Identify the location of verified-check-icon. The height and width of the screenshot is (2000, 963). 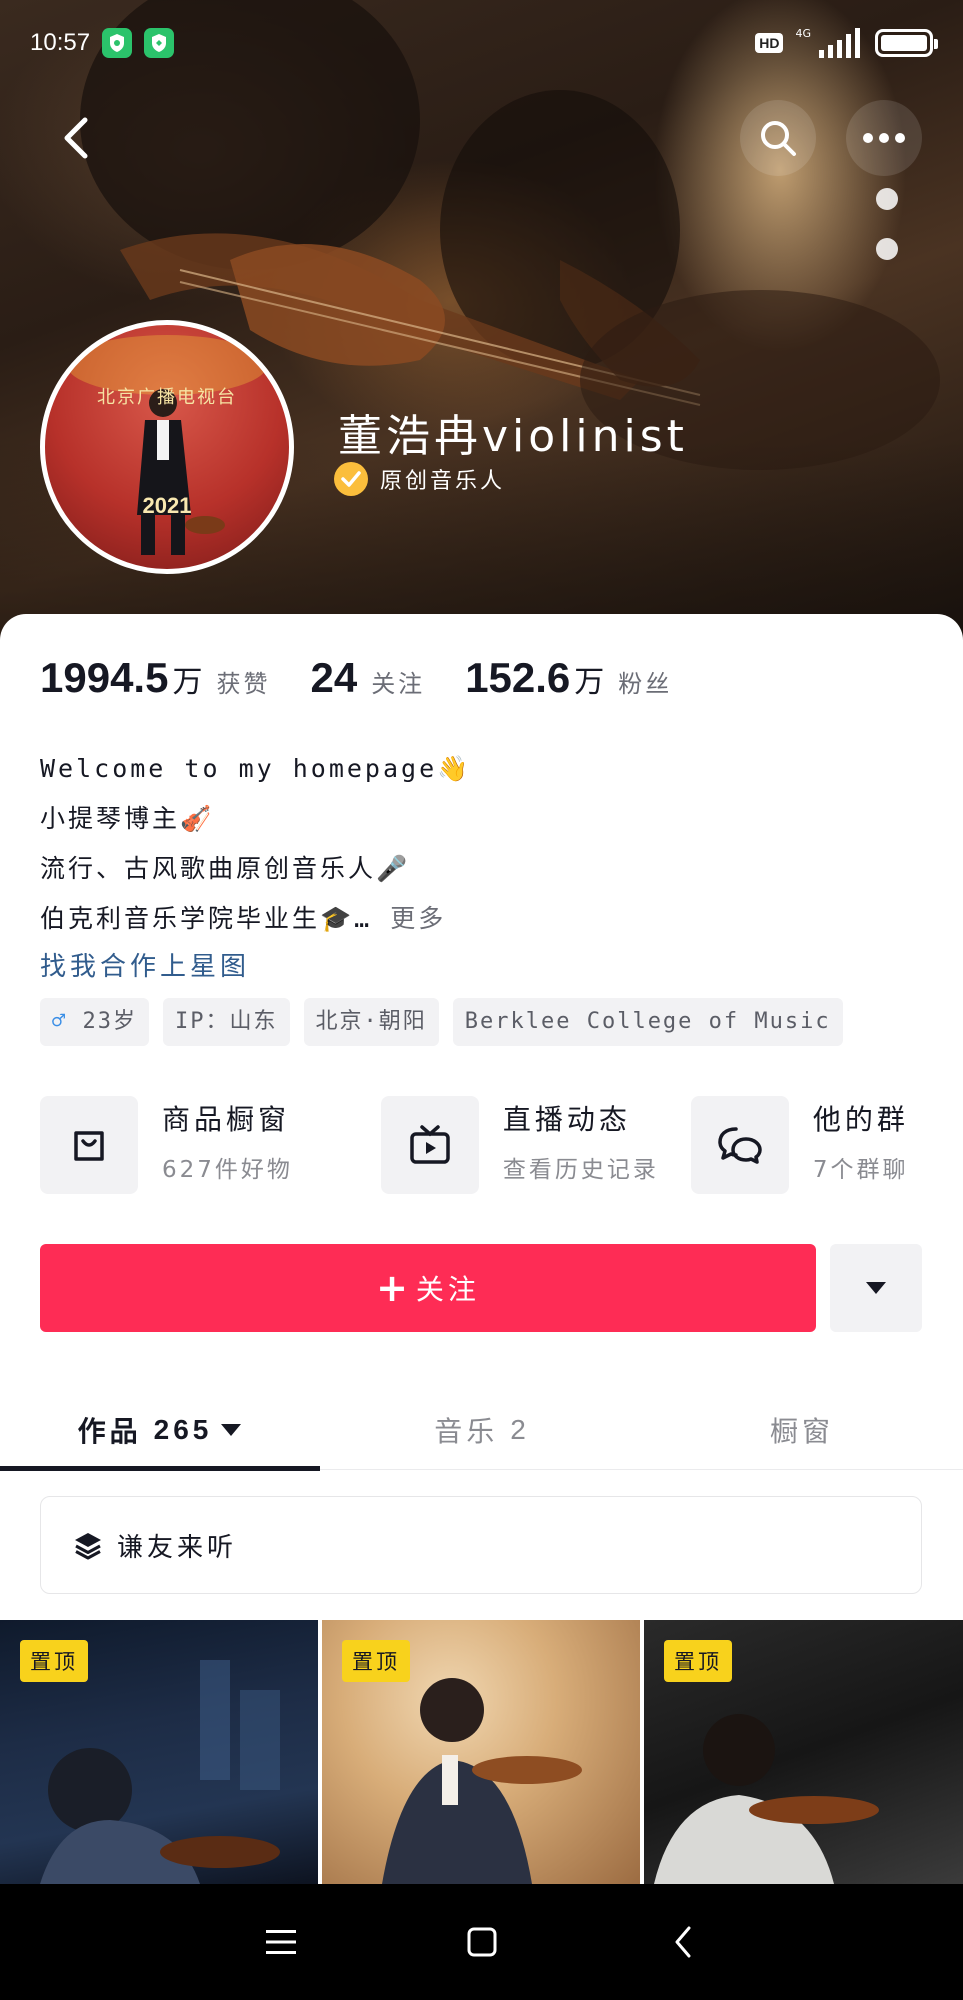
(351, 479).